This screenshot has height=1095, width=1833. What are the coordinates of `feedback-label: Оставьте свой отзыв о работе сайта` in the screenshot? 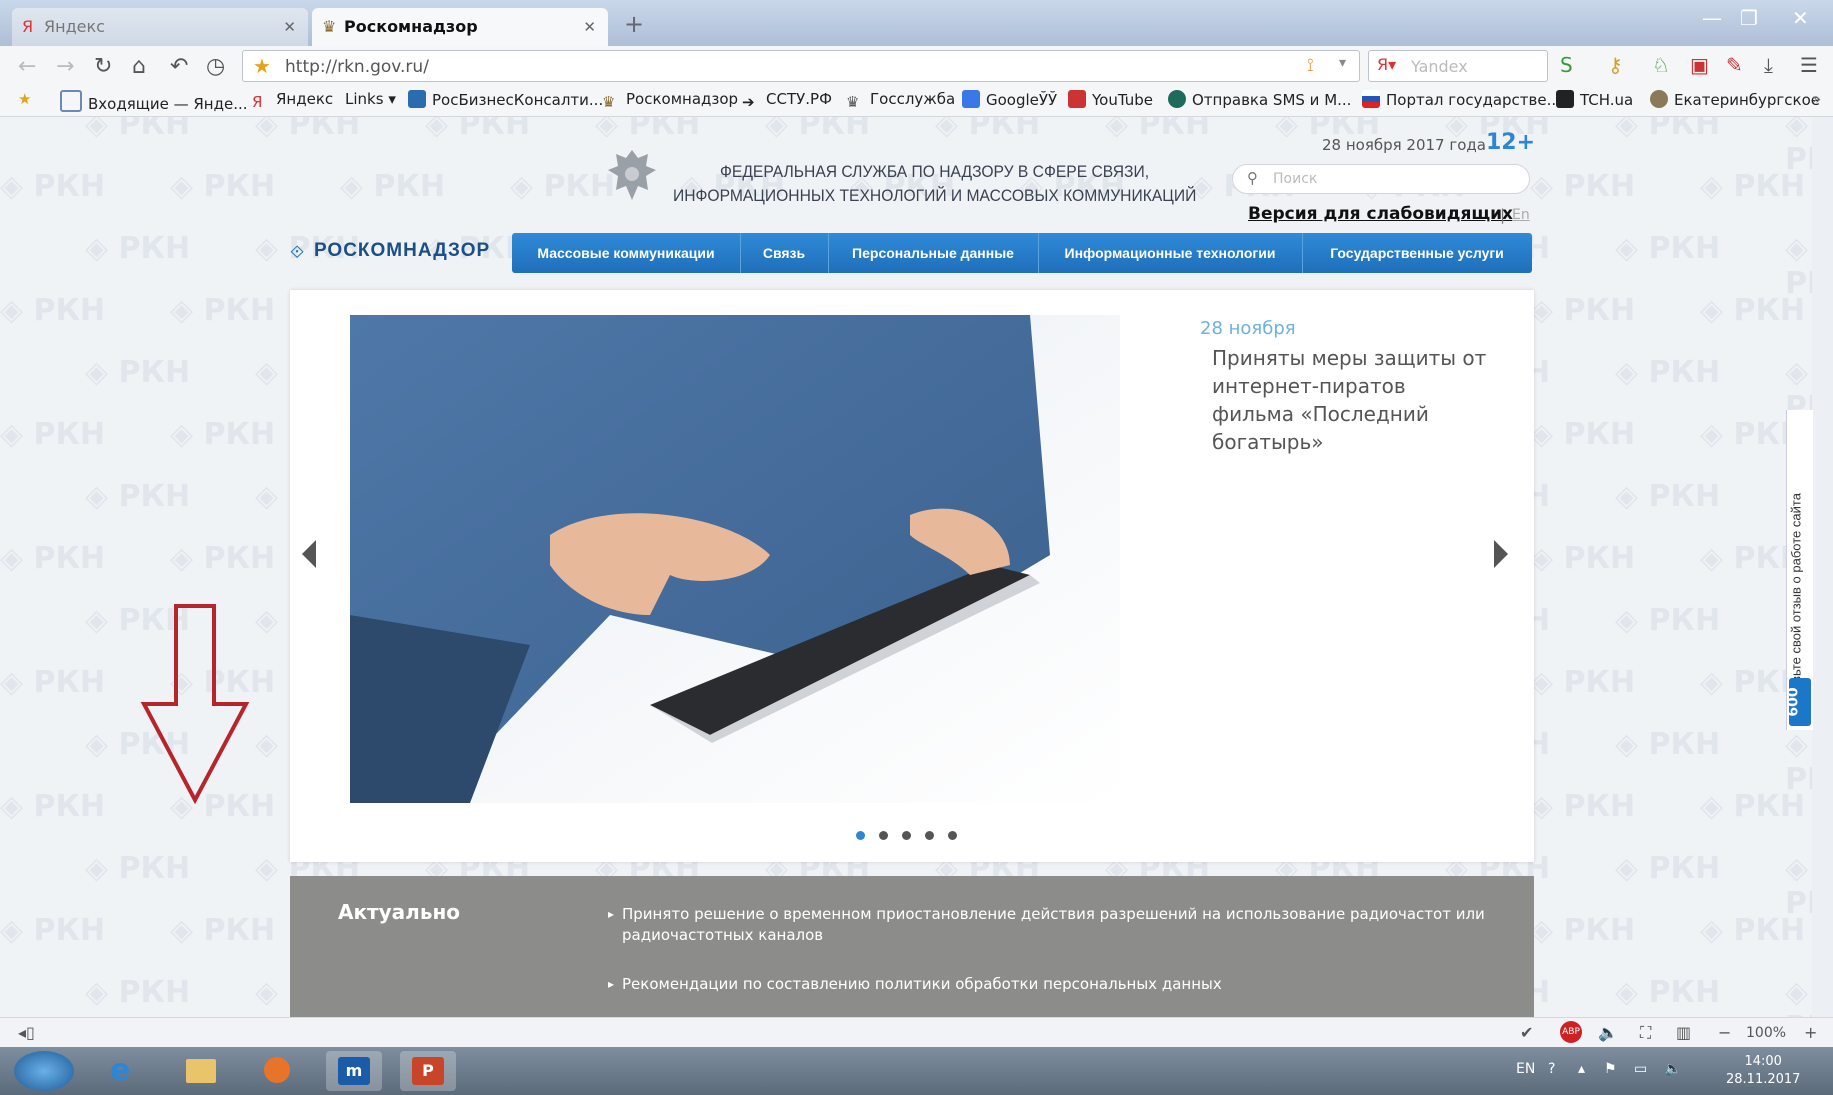 It's located at (1796, 603).